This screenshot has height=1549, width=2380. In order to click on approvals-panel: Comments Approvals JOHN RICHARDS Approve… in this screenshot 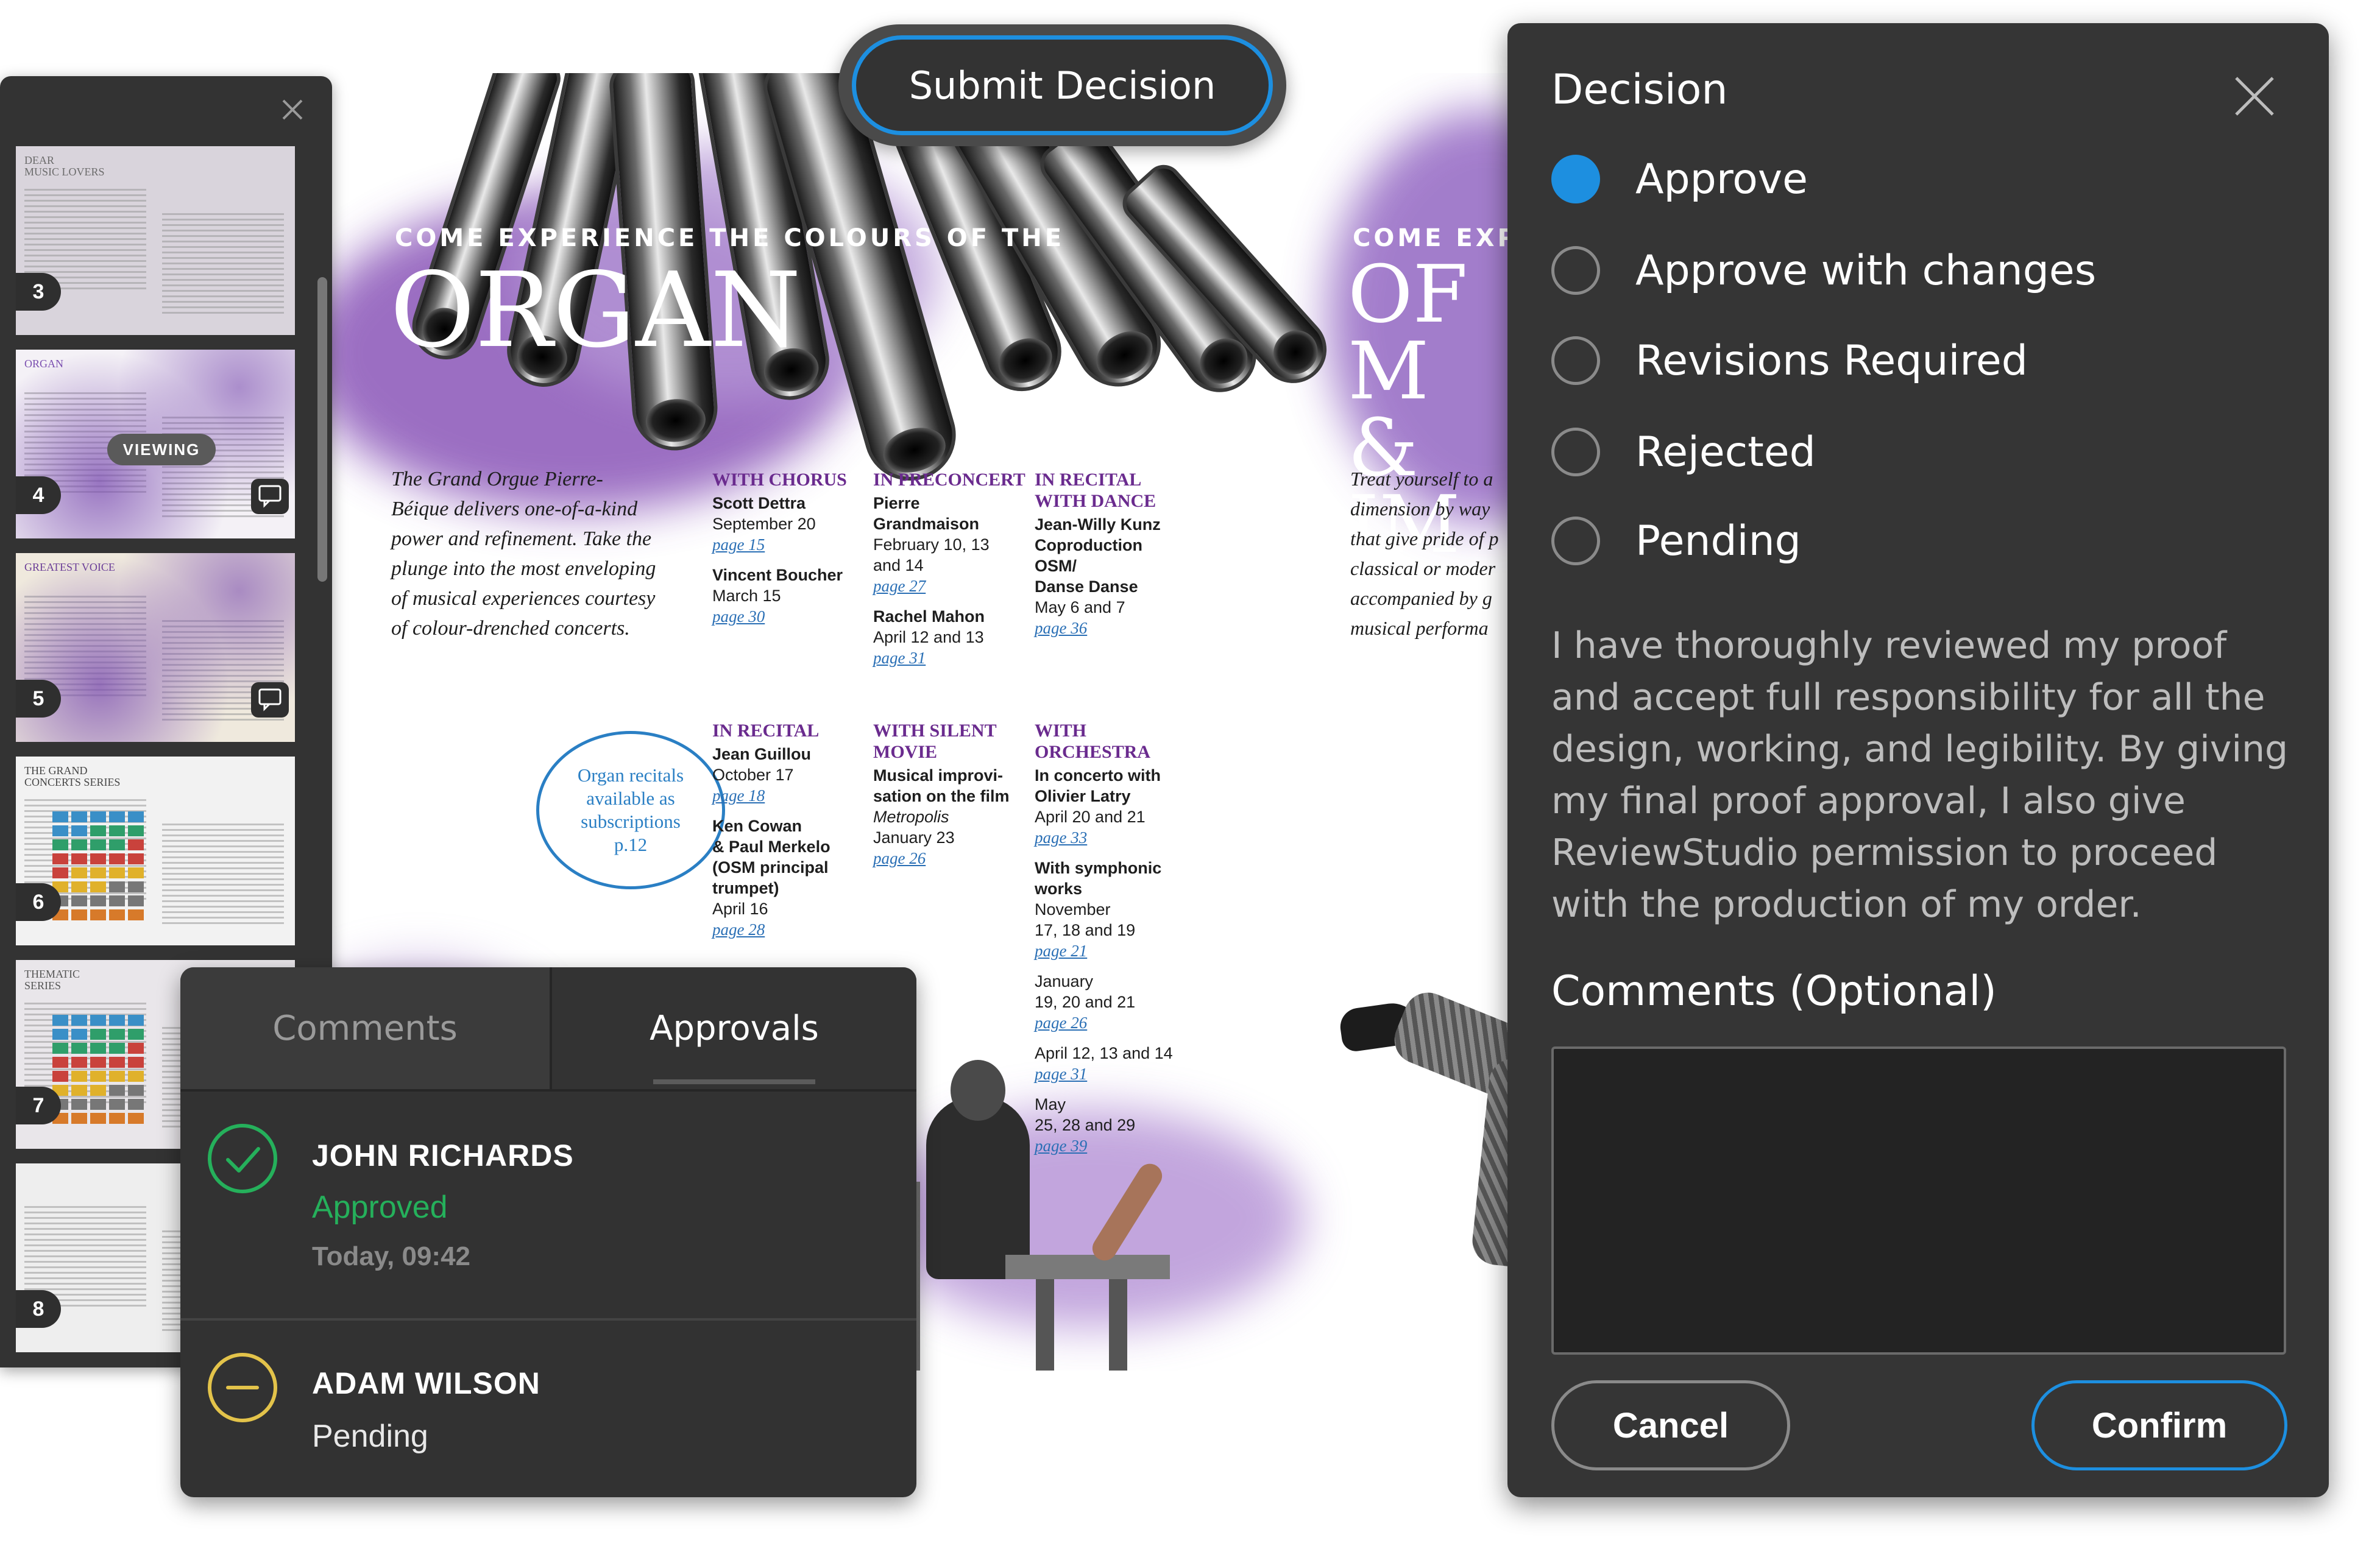, I will do `click(548, 1232)`.